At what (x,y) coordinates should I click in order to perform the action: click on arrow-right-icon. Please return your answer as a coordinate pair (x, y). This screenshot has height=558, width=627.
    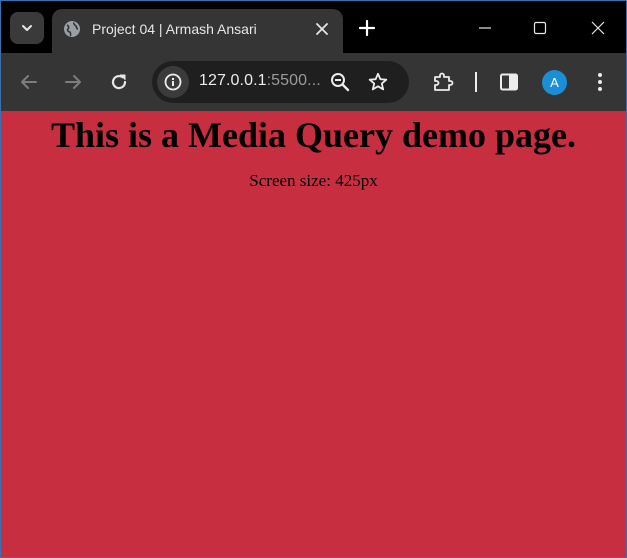
    Looking at the image, I should click on (73, 82).